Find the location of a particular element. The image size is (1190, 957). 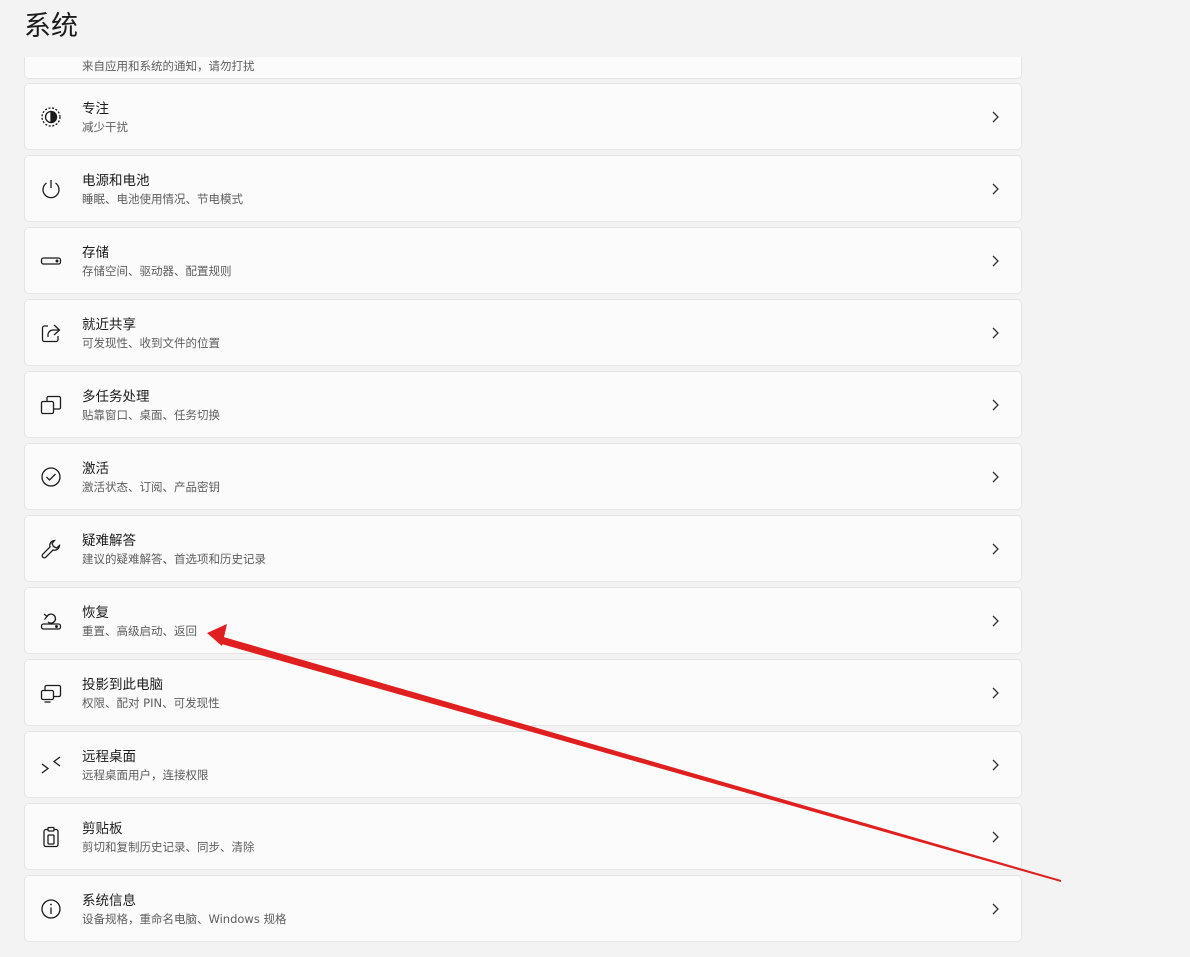

settings-item-recovery: 恢复 重置、高级启动、返回 is located at coordinates (523, 620).